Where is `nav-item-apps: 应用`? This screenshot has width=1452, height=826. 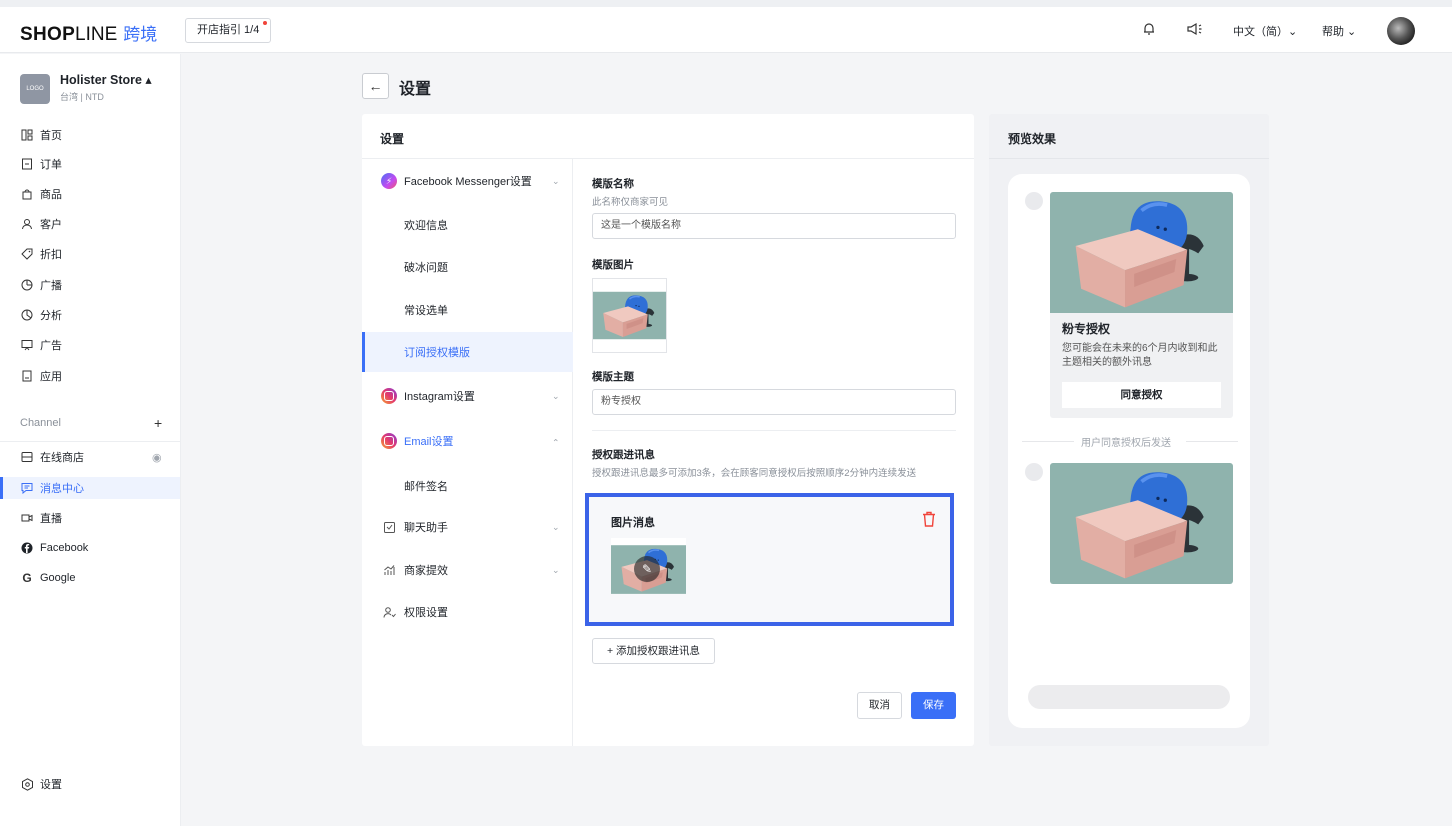
nav-item-apps: 应用 is located at coordinates (41, 376).